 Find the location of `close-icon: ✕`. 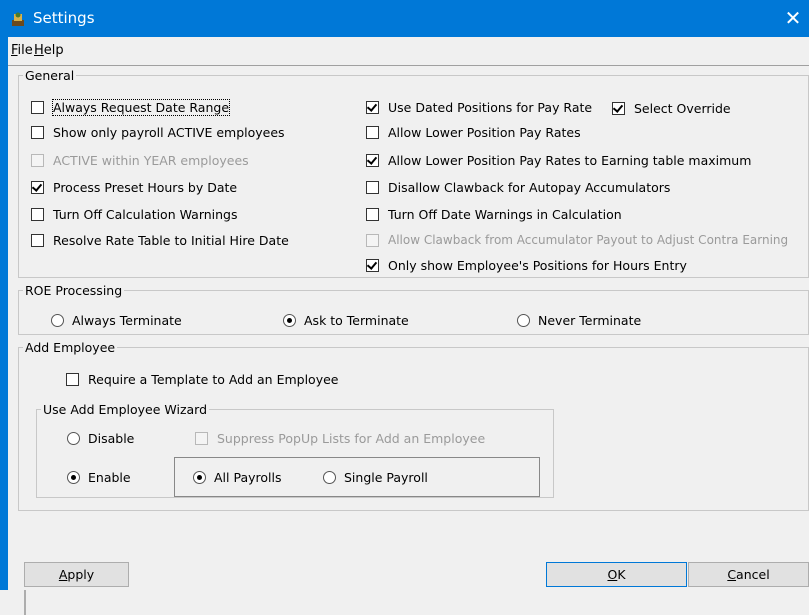

close-icon: ✕ is located at coordinates (793, 18).